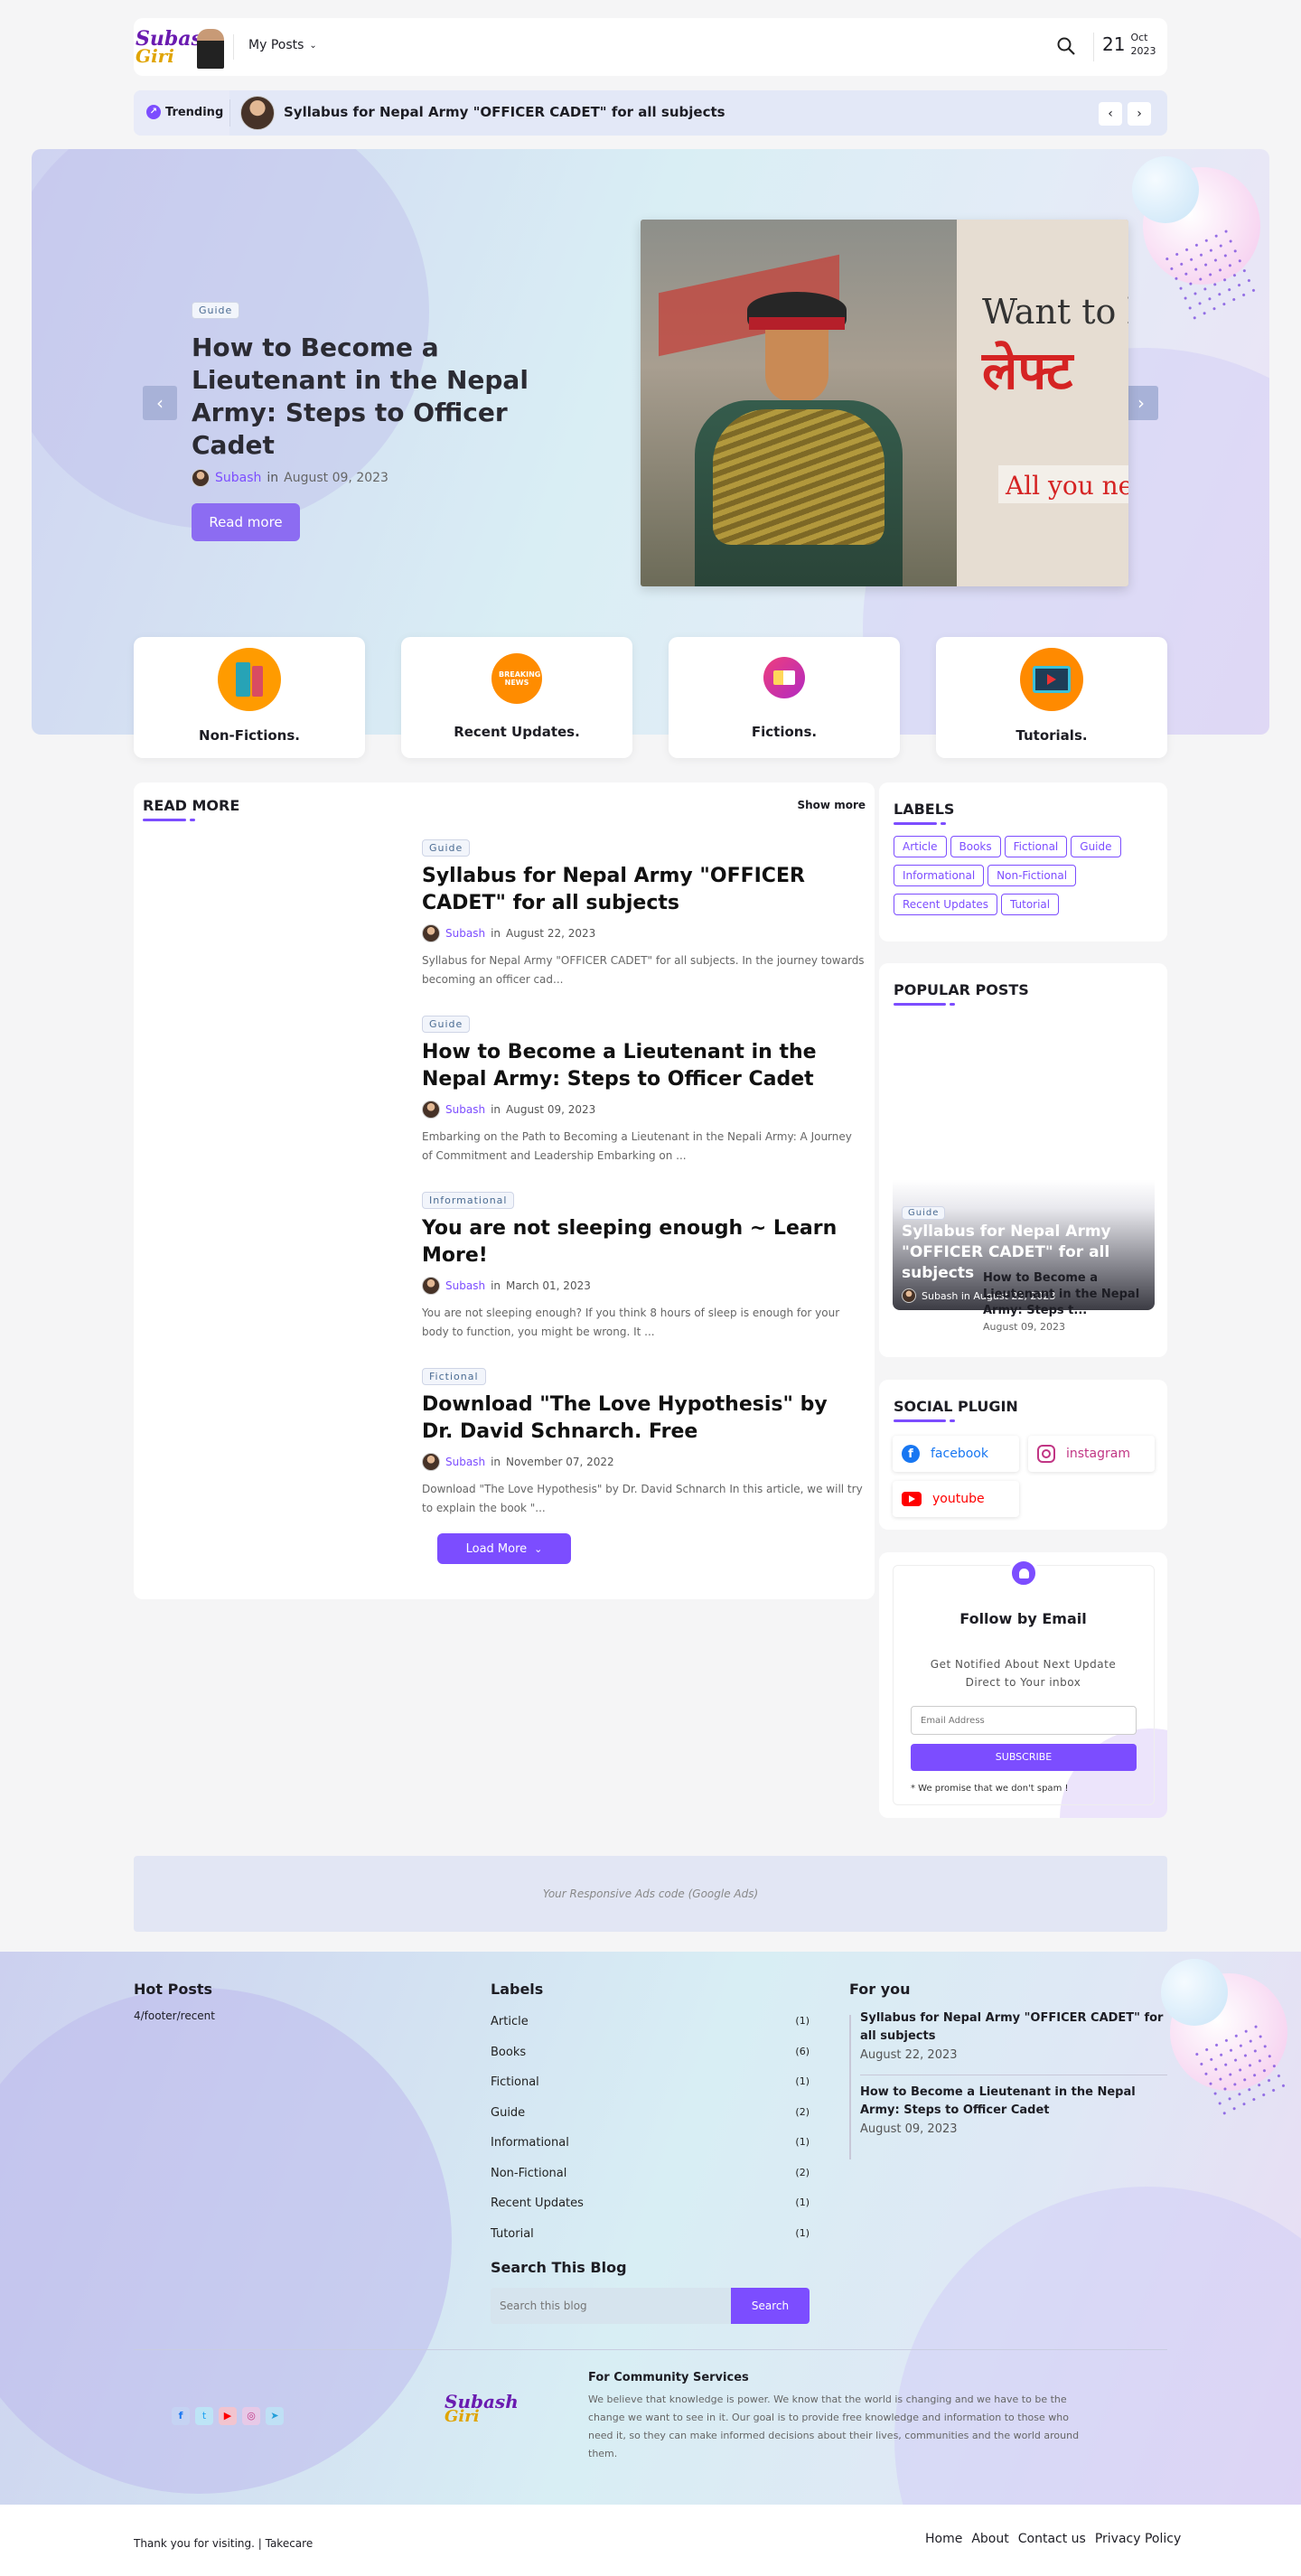 The height and width of the screenshot is (2576, 1301). What do you see at coordinates (939, 875) in the screenshot?
I see `label-chip: Informational` at bounding box center [939, 875].